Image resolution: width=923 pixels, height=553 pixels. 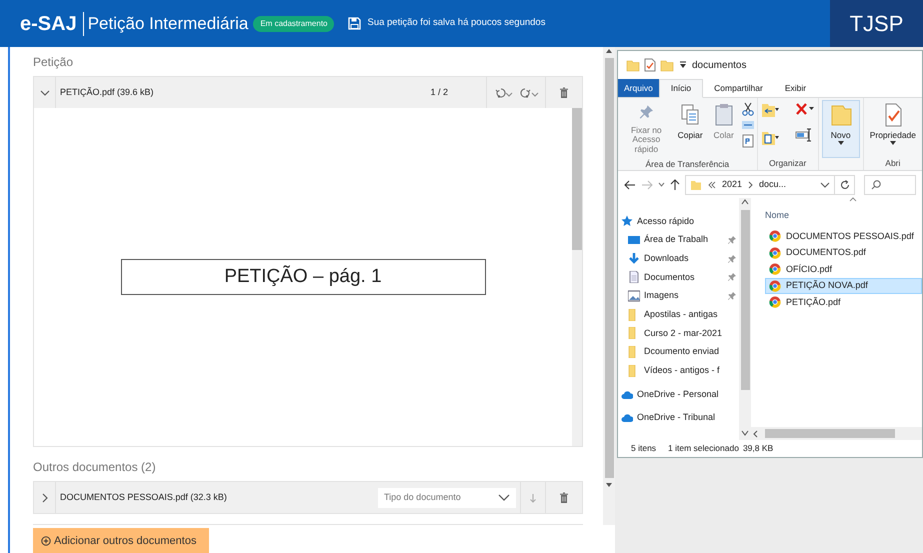 What do you see at coordinates (355, 23) in the screenshot?
I see `save-icon` at bounding box center [355, 23].